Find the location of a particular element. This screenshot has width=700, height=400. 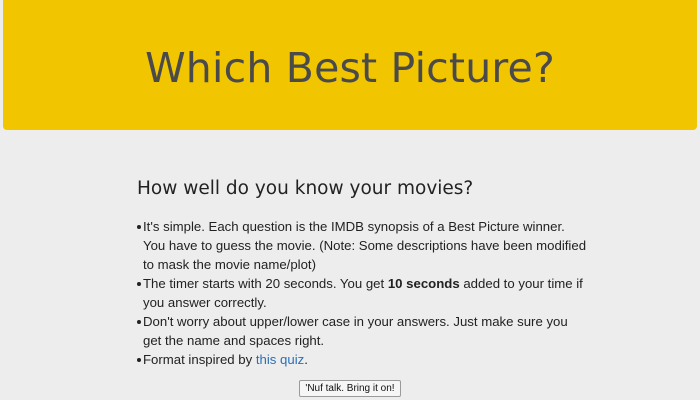

page-title: Which Best Picture? is located at coordinates (350, 68).